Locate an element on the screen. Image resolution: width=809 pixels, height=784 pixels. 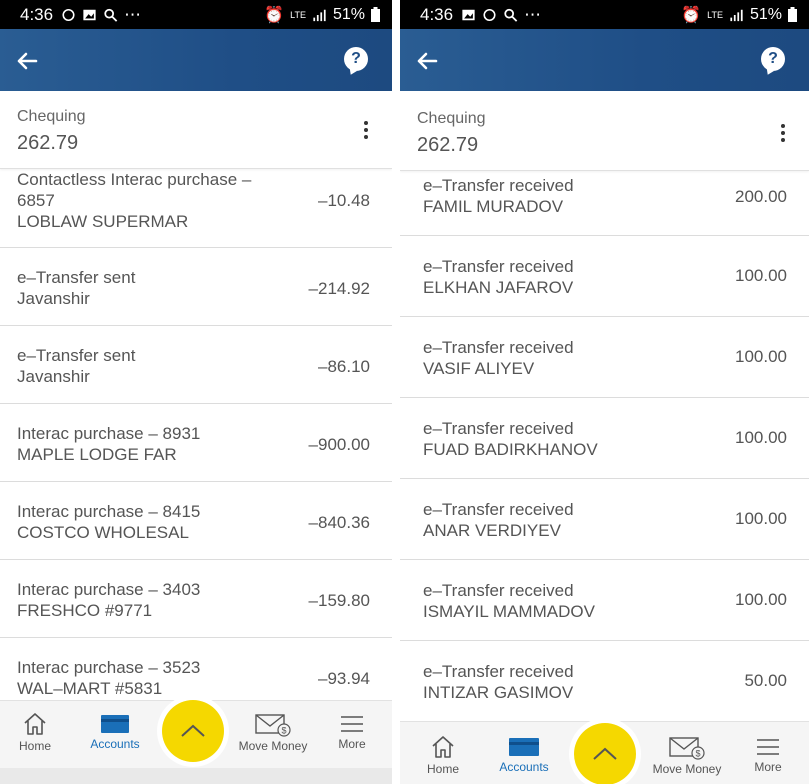
status-bar: 4:36 ⋯ ⏰ LTE 51% is located at coordinates (604, 14).